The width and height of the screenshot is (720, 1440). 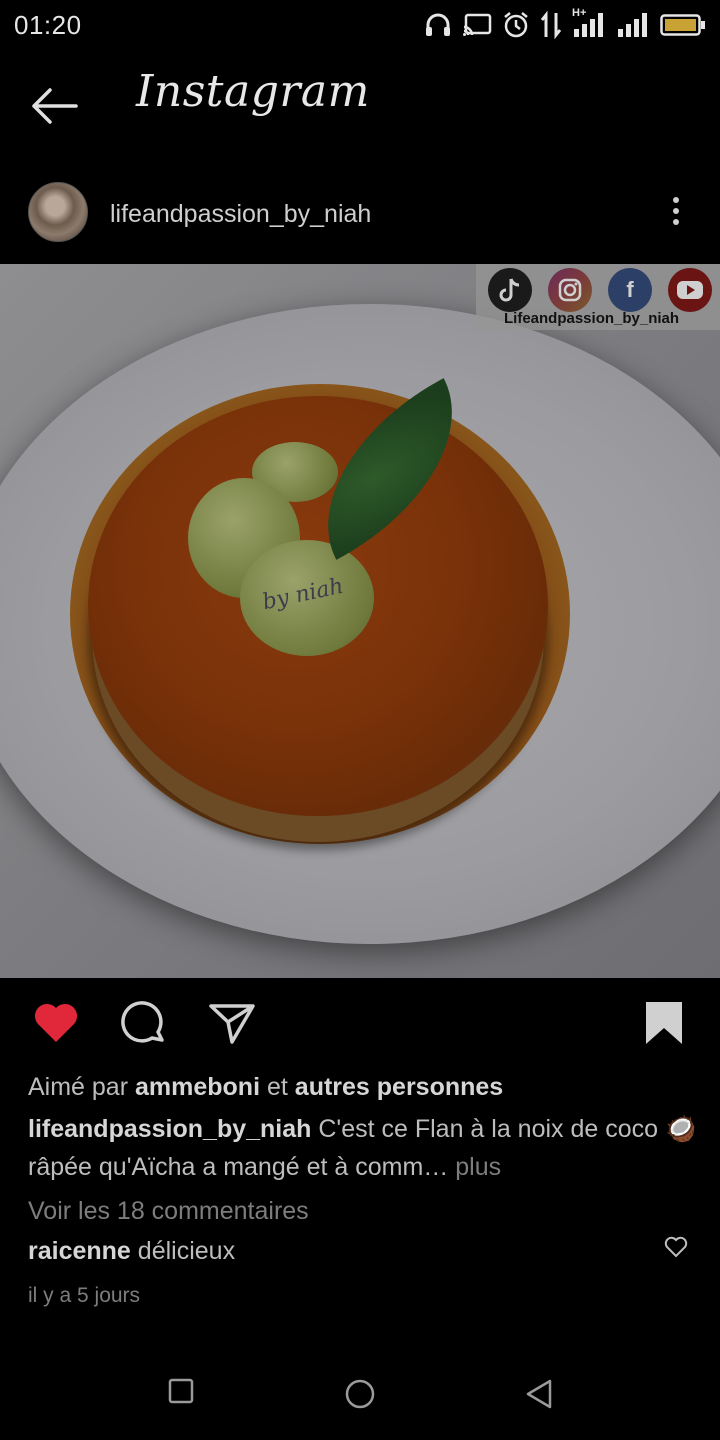 I want to click on comment-username: raicenne, so click(x=79, y=1251).